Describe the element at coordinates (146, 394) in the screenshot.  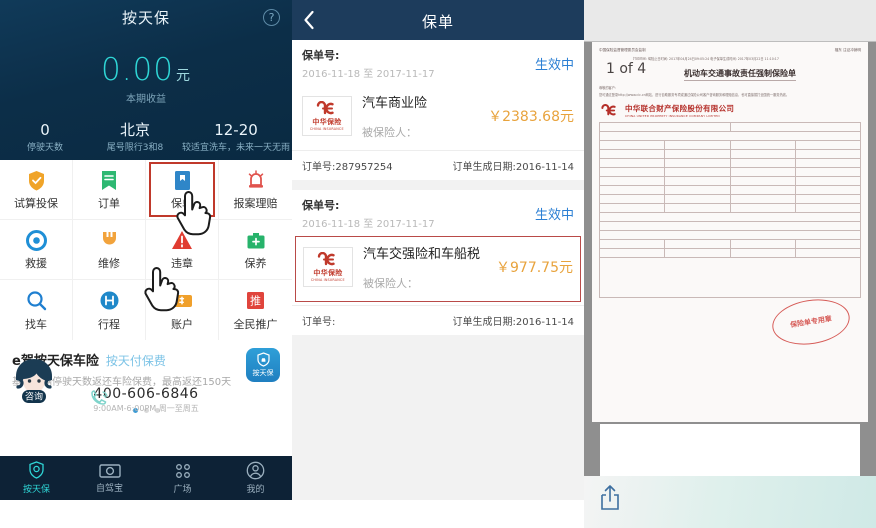
I see `service-phone-number: 400-606-6846` at that location.